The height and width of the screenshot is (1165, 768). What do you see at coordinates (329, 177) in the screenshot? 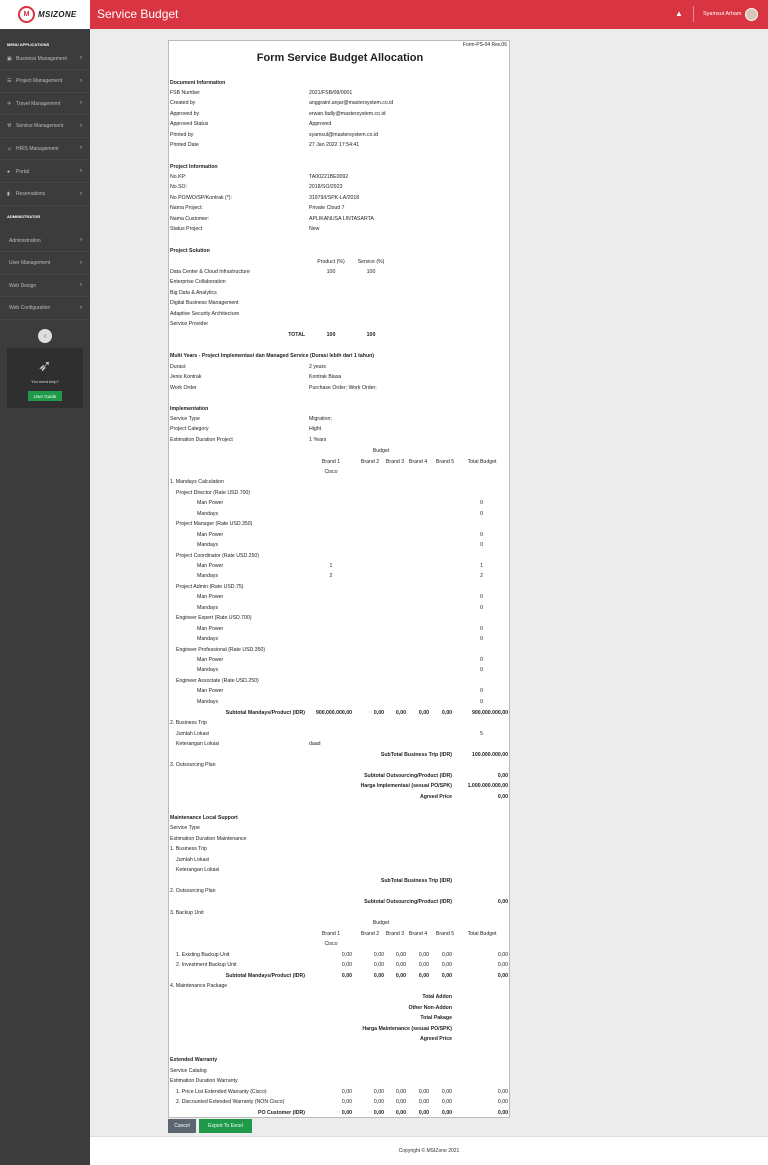
I see `field-value: TA00221BE0092` at bounding box center [329, 177].